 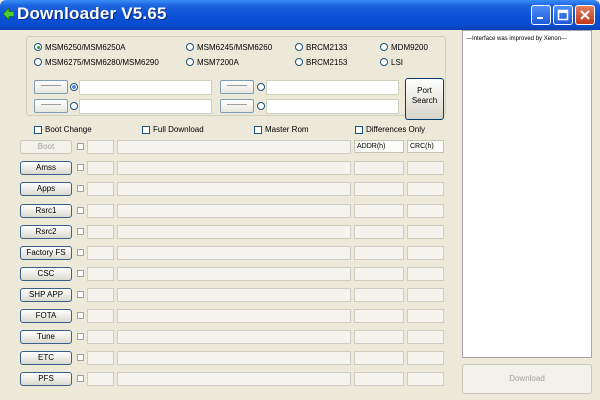 What do you see at coordinates (80, 336) in the screenshot?
I see `tune-checkbox` at bounding box center [80, 336].